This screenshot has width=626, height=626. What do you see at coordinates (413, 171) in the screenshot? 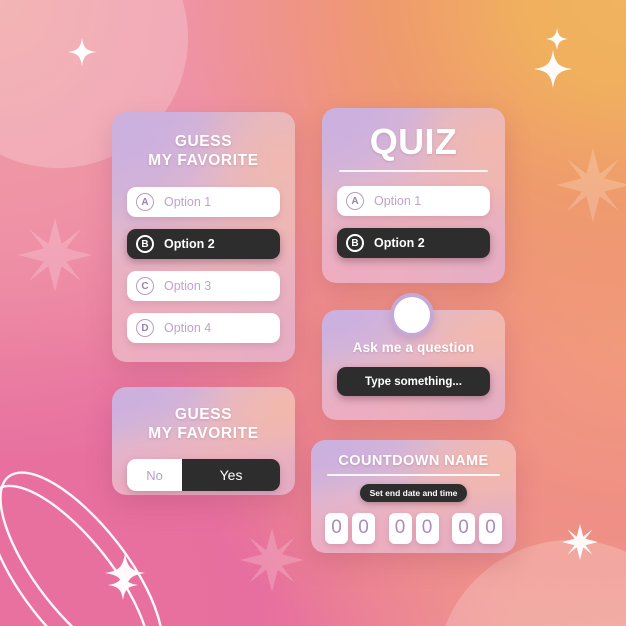
I see `quiz-divider` at bounding box center [413, 171].